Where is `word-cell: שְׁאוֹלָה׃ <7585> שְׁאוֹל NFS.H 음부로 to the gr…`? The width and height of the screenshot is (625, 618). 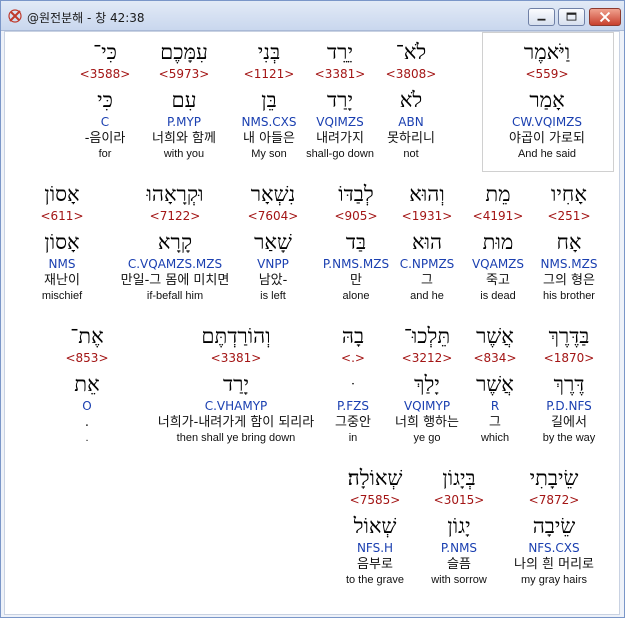
word-cell: שְׁאוֹלָה׃ <7585> שְׁאוֹל NFS.H 음부로 to the gr… is located at coordinates (375, 526).